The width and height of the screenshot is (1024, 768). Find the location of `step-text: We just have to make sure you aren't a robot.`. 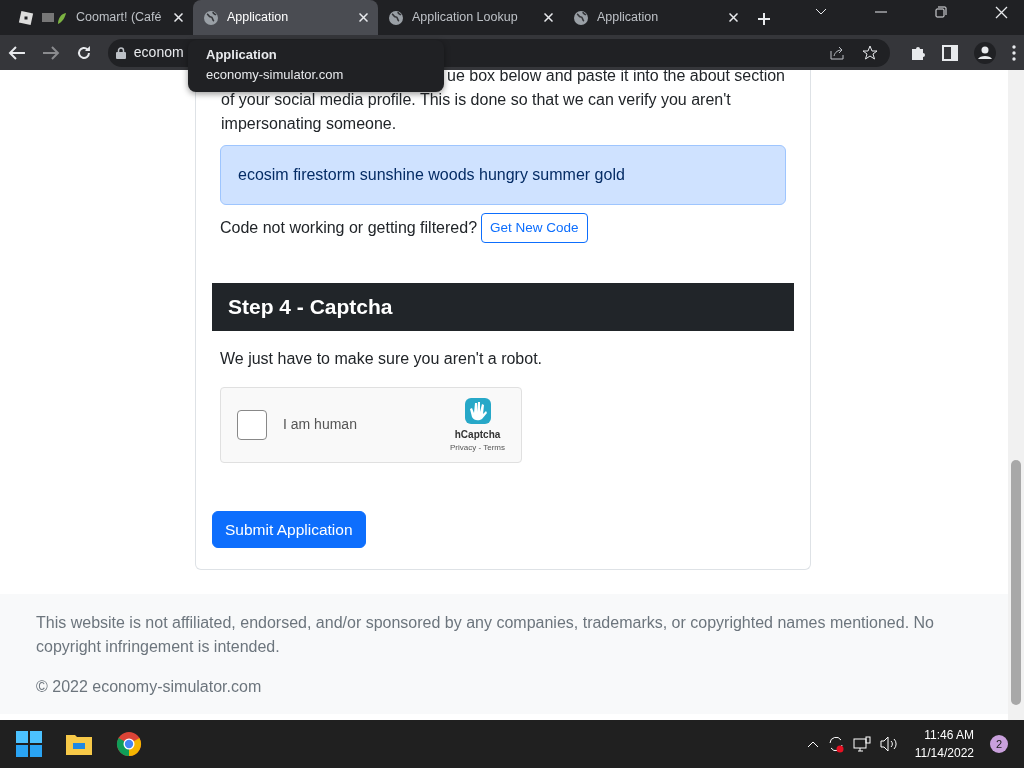

step-text: We just have to make sure you aren't a robot. is located at coordinates (381, 358).